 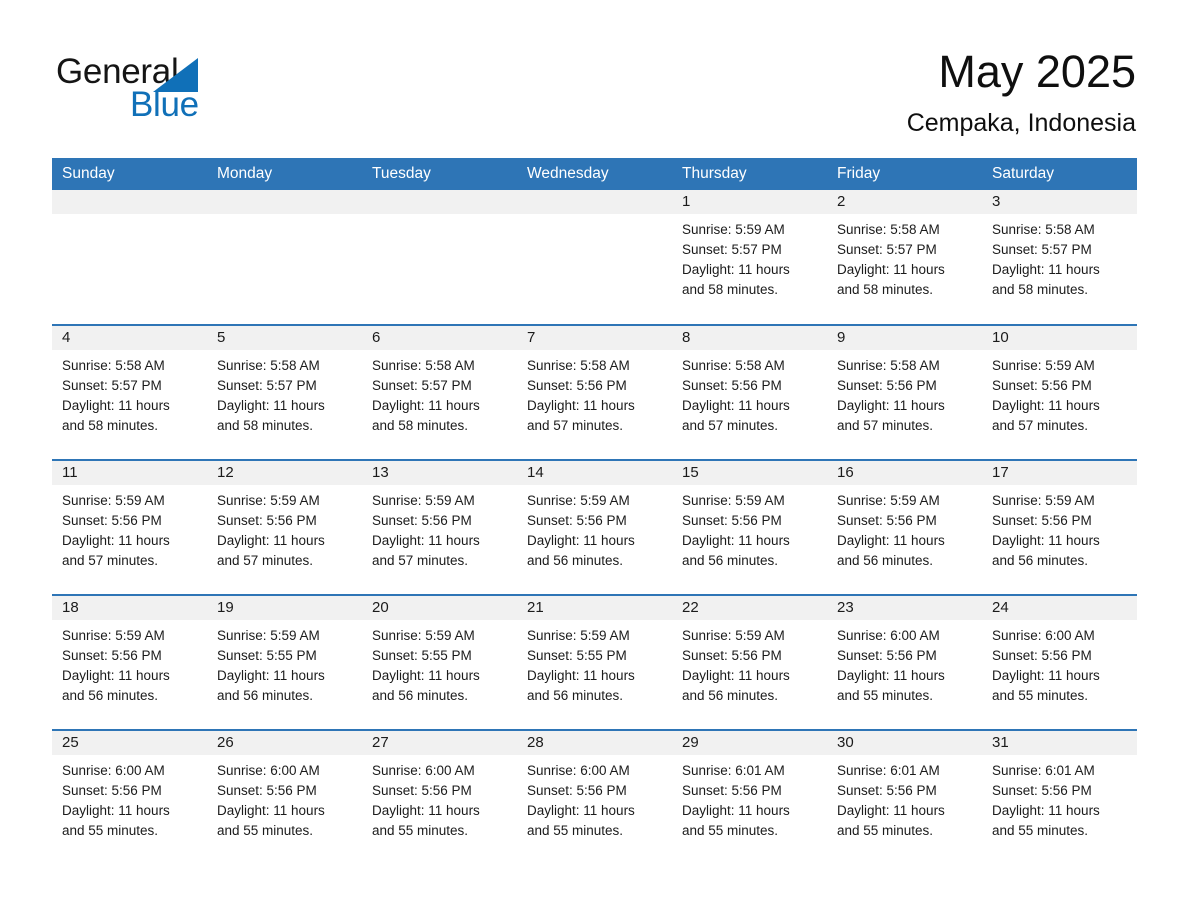 I want to click on day-number: 25, so click(x=129, y=743).